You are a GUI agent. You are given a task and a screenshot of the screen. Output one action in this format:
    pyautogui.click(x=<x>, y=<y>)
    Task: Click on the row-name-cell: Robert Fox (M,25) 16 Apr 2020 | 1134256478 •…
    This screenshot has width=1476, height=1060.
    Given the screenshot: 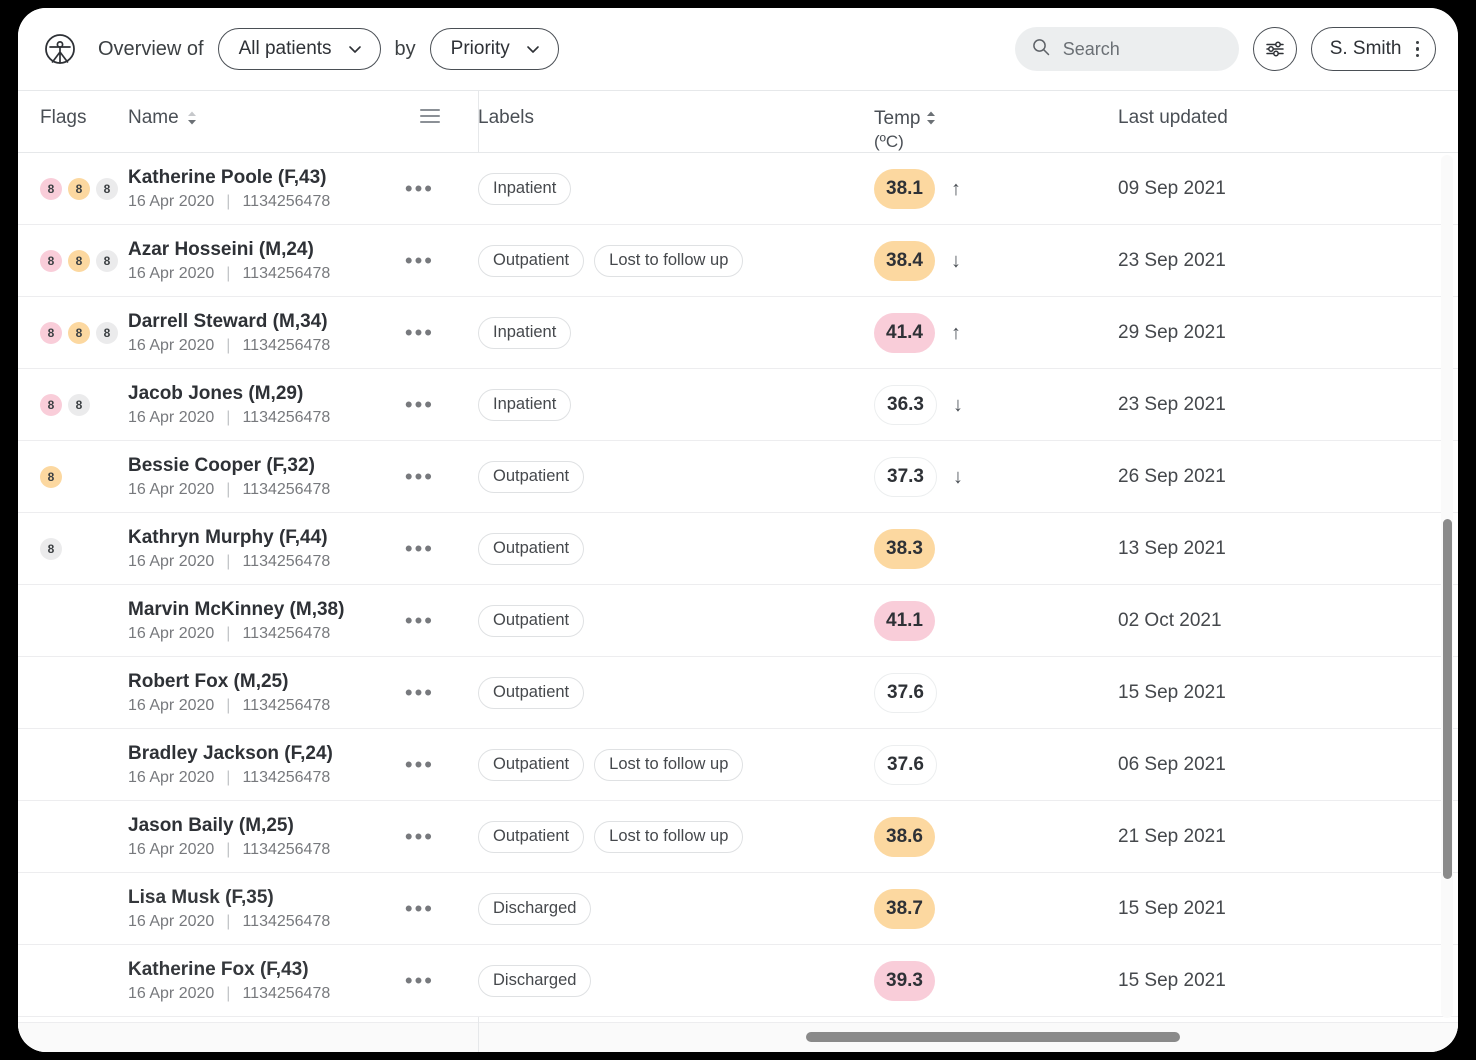 What is the action you would take?
    pyautogui.click(x=293, y=692)
    